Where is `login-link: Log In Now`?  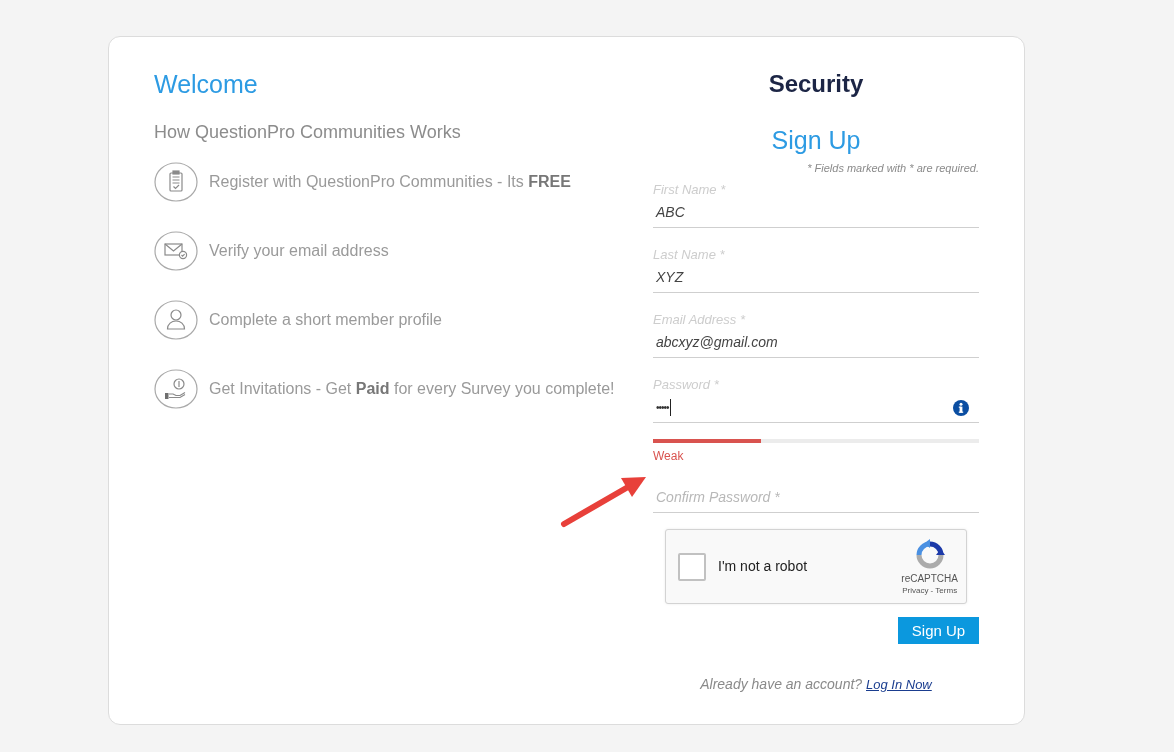 login-link: Log In Now is located at coordinates (899, 684).